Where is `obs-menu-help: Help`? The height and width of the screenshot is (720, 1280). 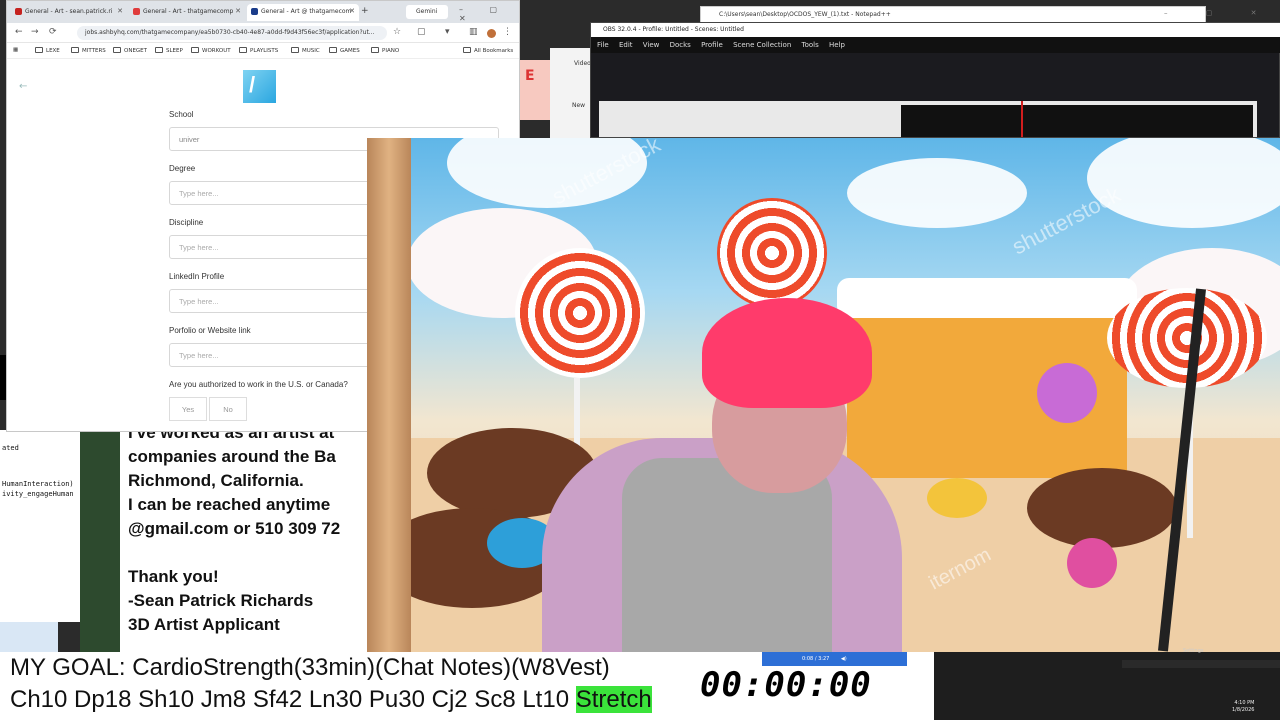
obs-menu-help: Help is located at coordinates (837, 45).